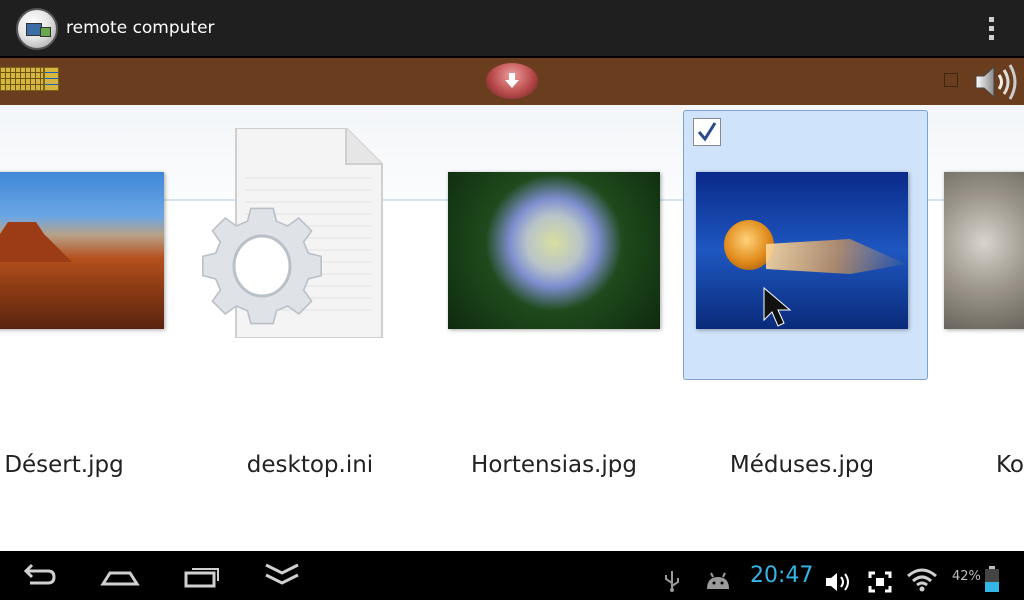 The height and width of the screenshot is (600, 1024). Describe the element at coordinates (40, 576) in the screenshot. I see `back-icon` at that location.